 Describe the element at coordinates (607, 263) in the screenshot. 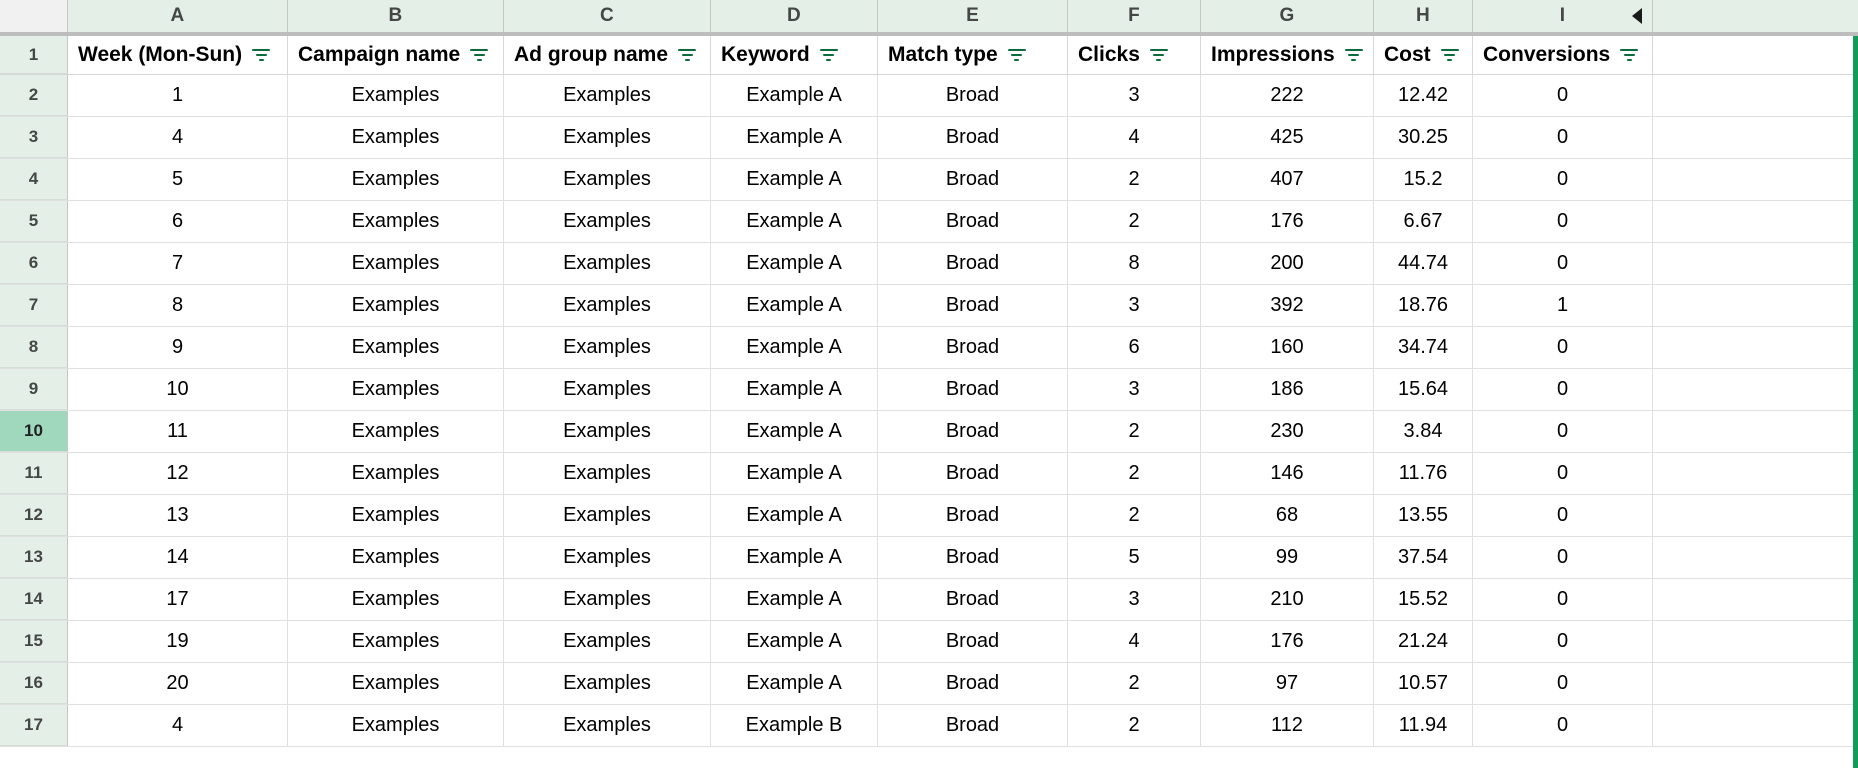

I see `cell-C6: Examples` at that location.